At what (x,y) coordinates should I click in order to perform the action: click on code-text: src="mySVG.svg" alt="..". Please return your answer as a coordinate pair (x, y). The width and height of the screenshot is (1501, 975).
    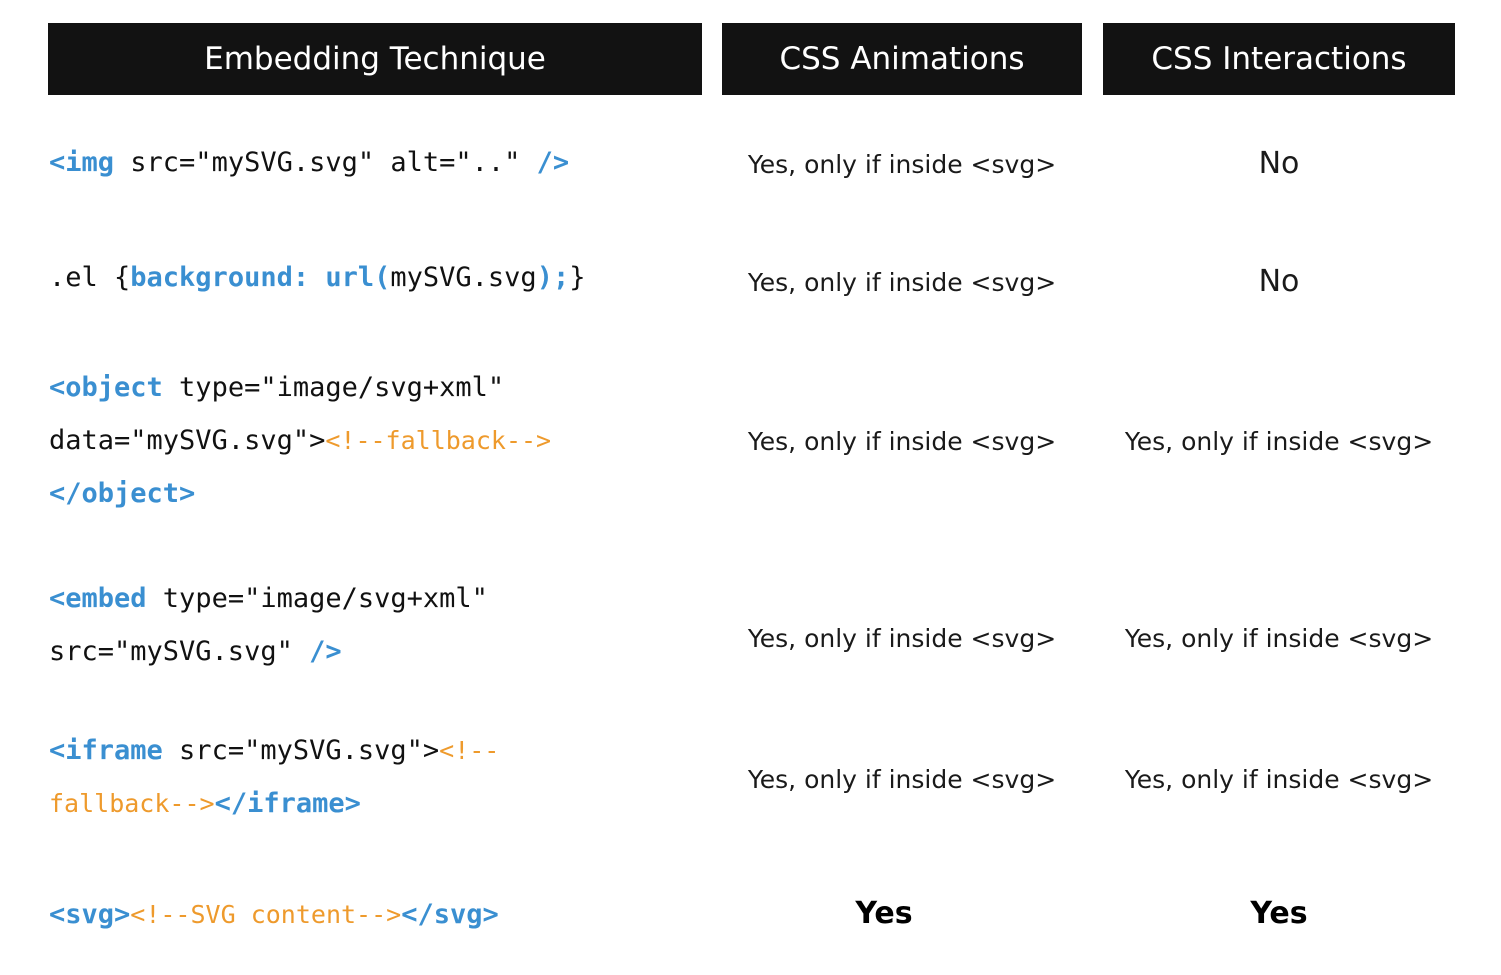
    Looking at the image, I should click on (325, 162).